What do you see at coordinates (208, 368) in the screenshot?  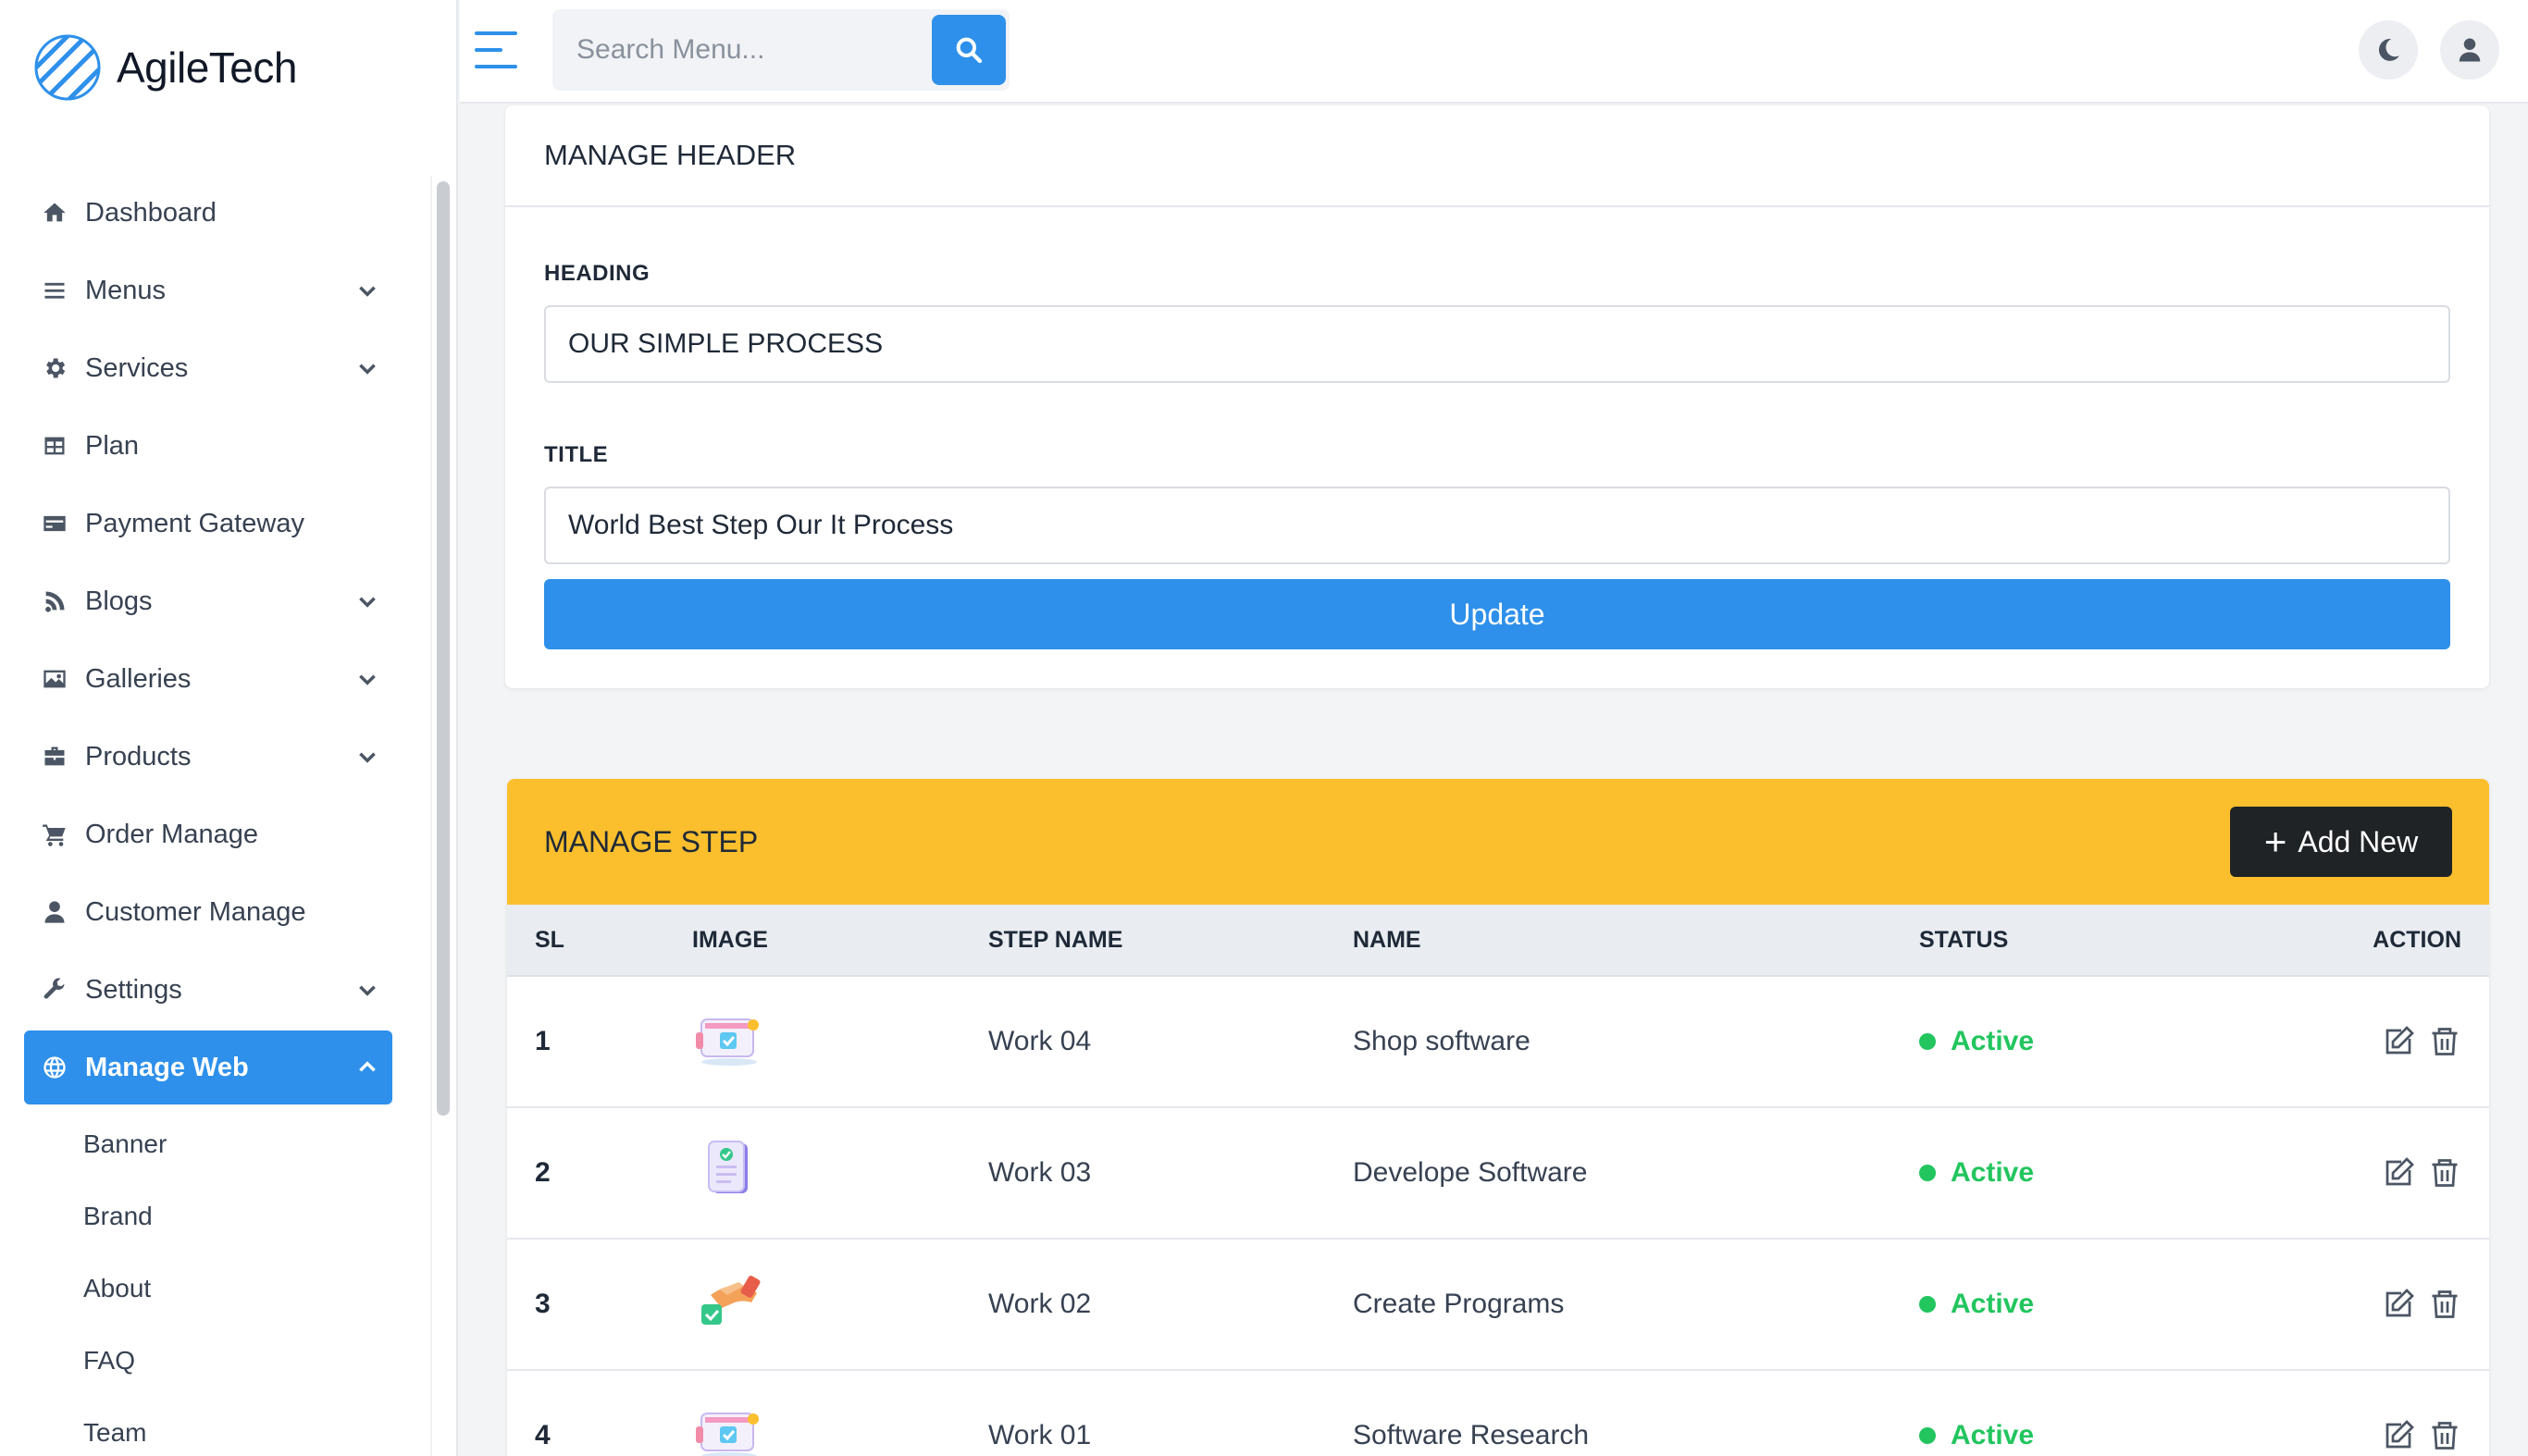 I see `sidebar-item-services: Services` at bounding box center [208, 368].